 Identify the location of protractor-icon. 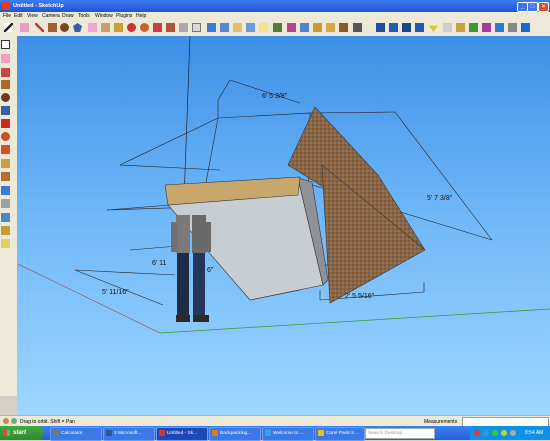
(5, 176).